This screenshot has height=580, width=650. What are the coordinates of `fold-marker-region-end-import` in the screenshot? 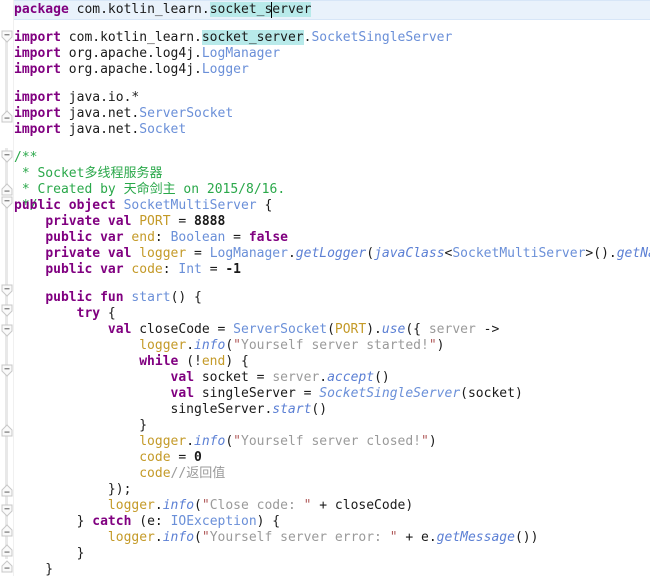 It's located at (7, 116).